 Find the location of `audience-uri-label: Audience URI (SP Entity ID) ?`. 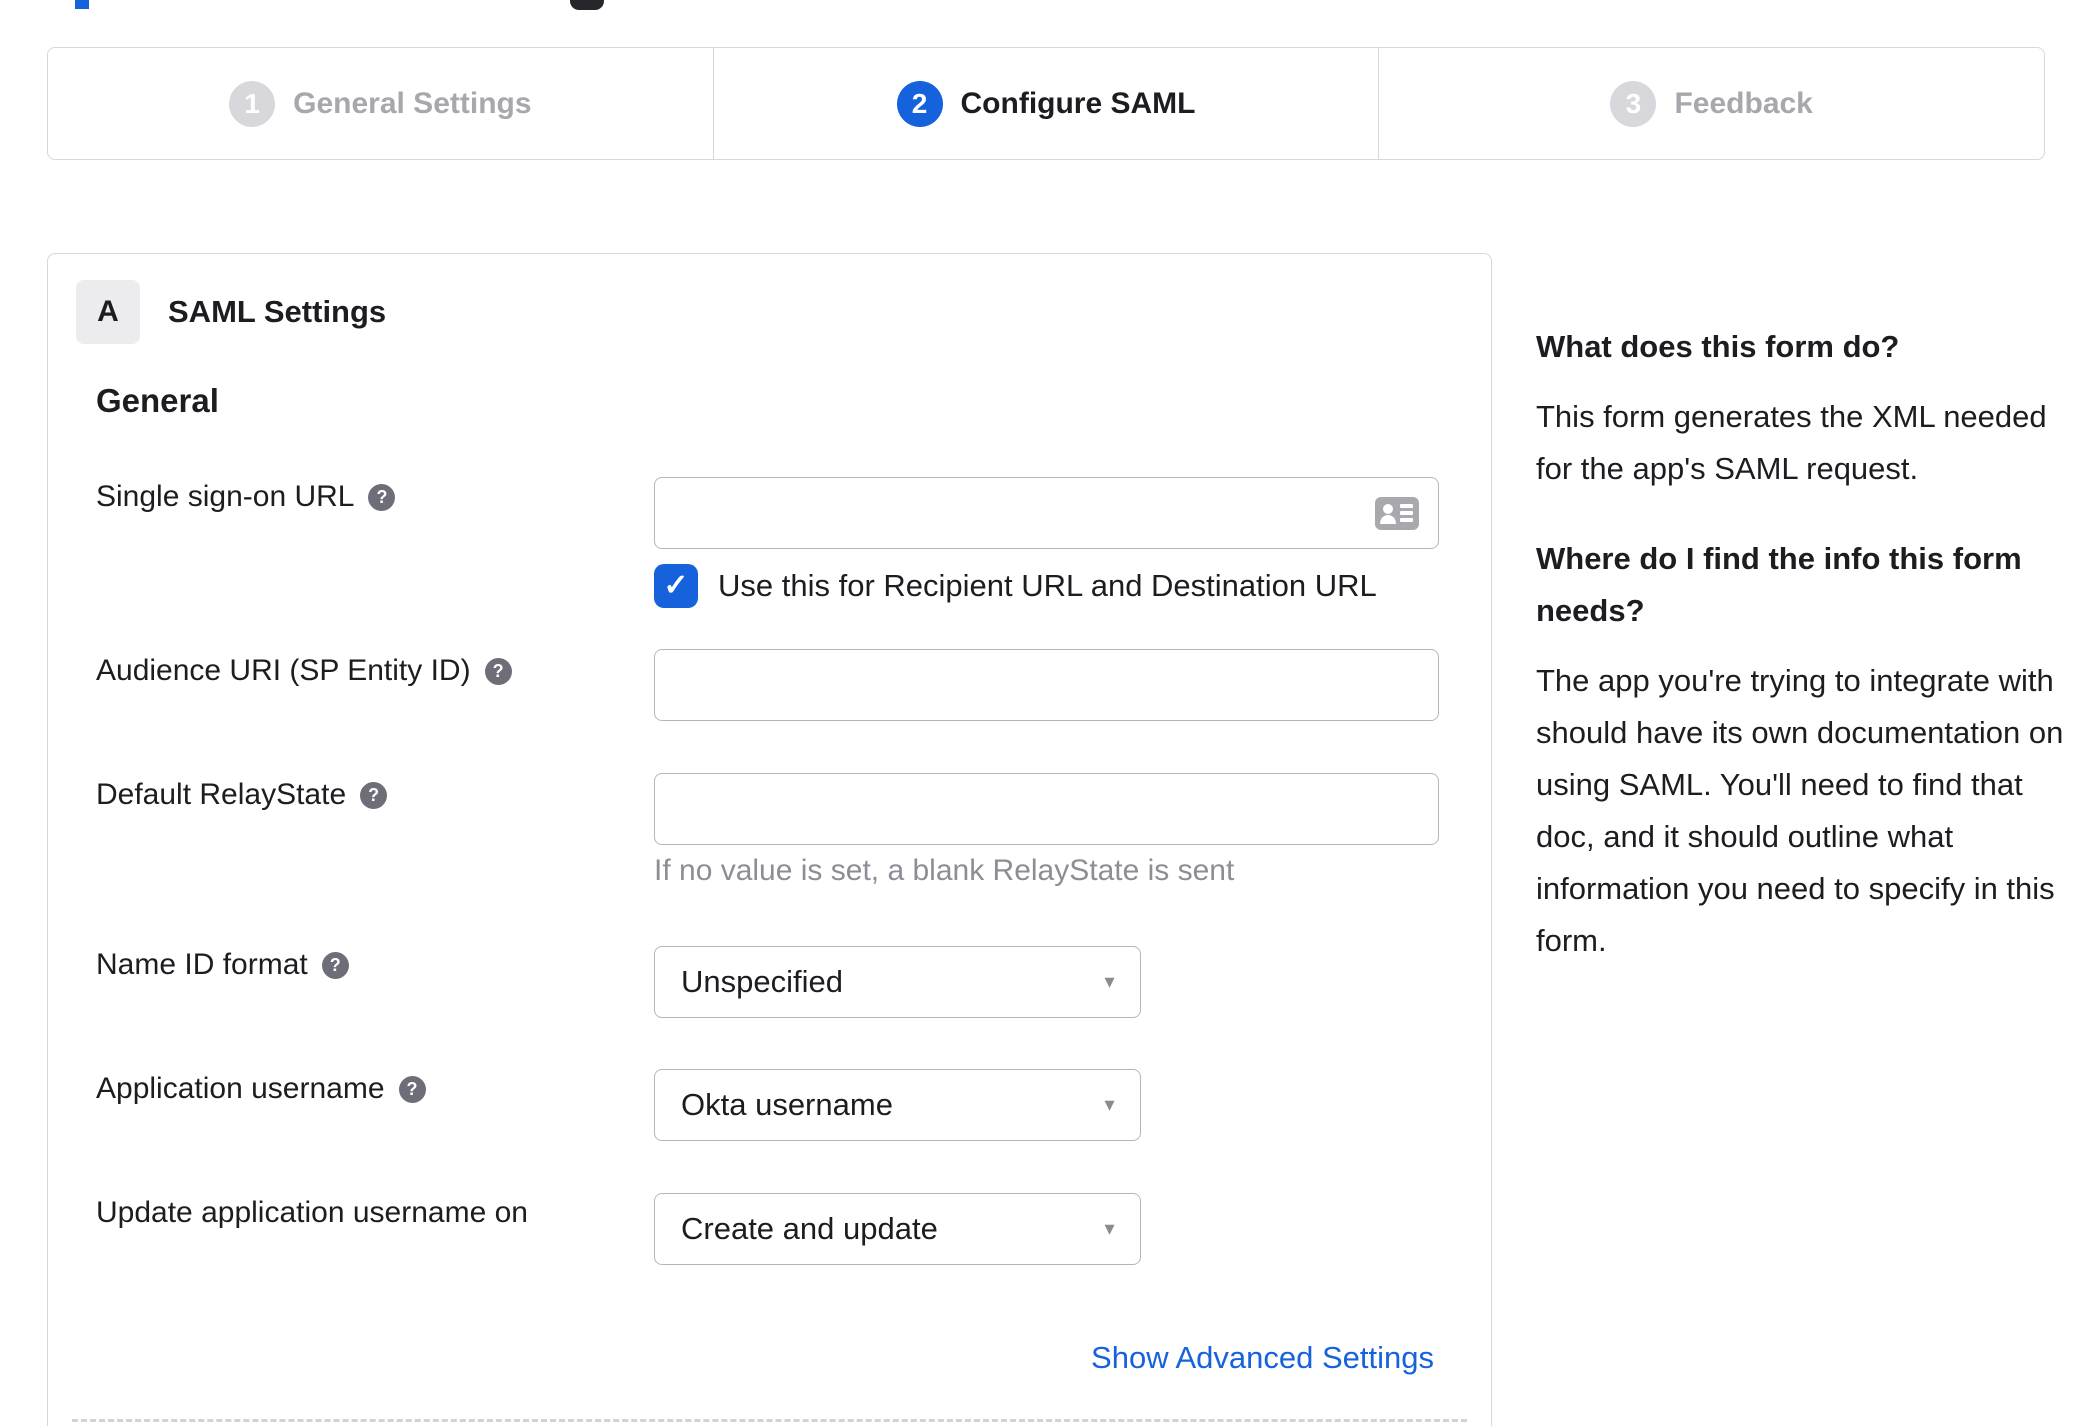

audience-uri-label: Audience URI (SP Entity ID) ? is located at coordinates (304, 671).